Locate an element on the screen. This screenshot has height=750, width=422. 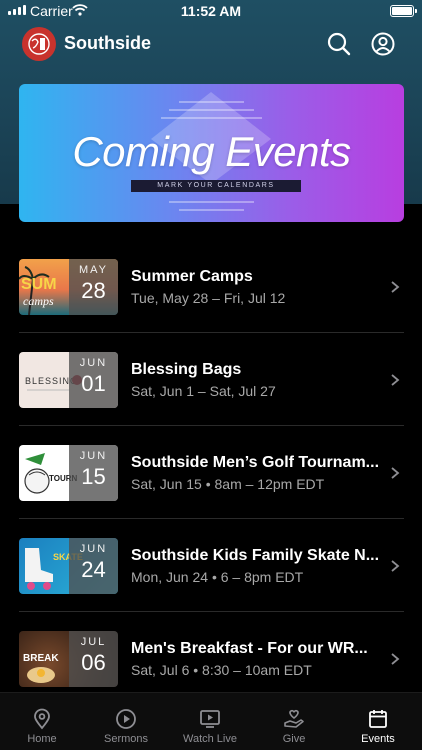
location-pin-icon is located at coordinates (42, 719).